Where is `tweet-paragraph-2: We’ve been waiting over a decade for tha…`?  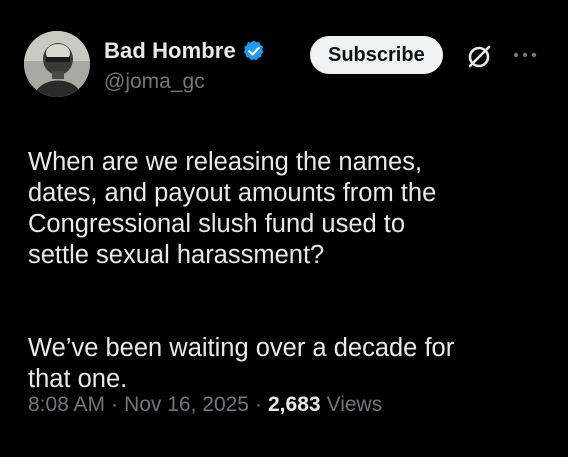 tweet-paragraph-2: We’ve been waiting over a decade for tha… is located at coordinates (241, 363).